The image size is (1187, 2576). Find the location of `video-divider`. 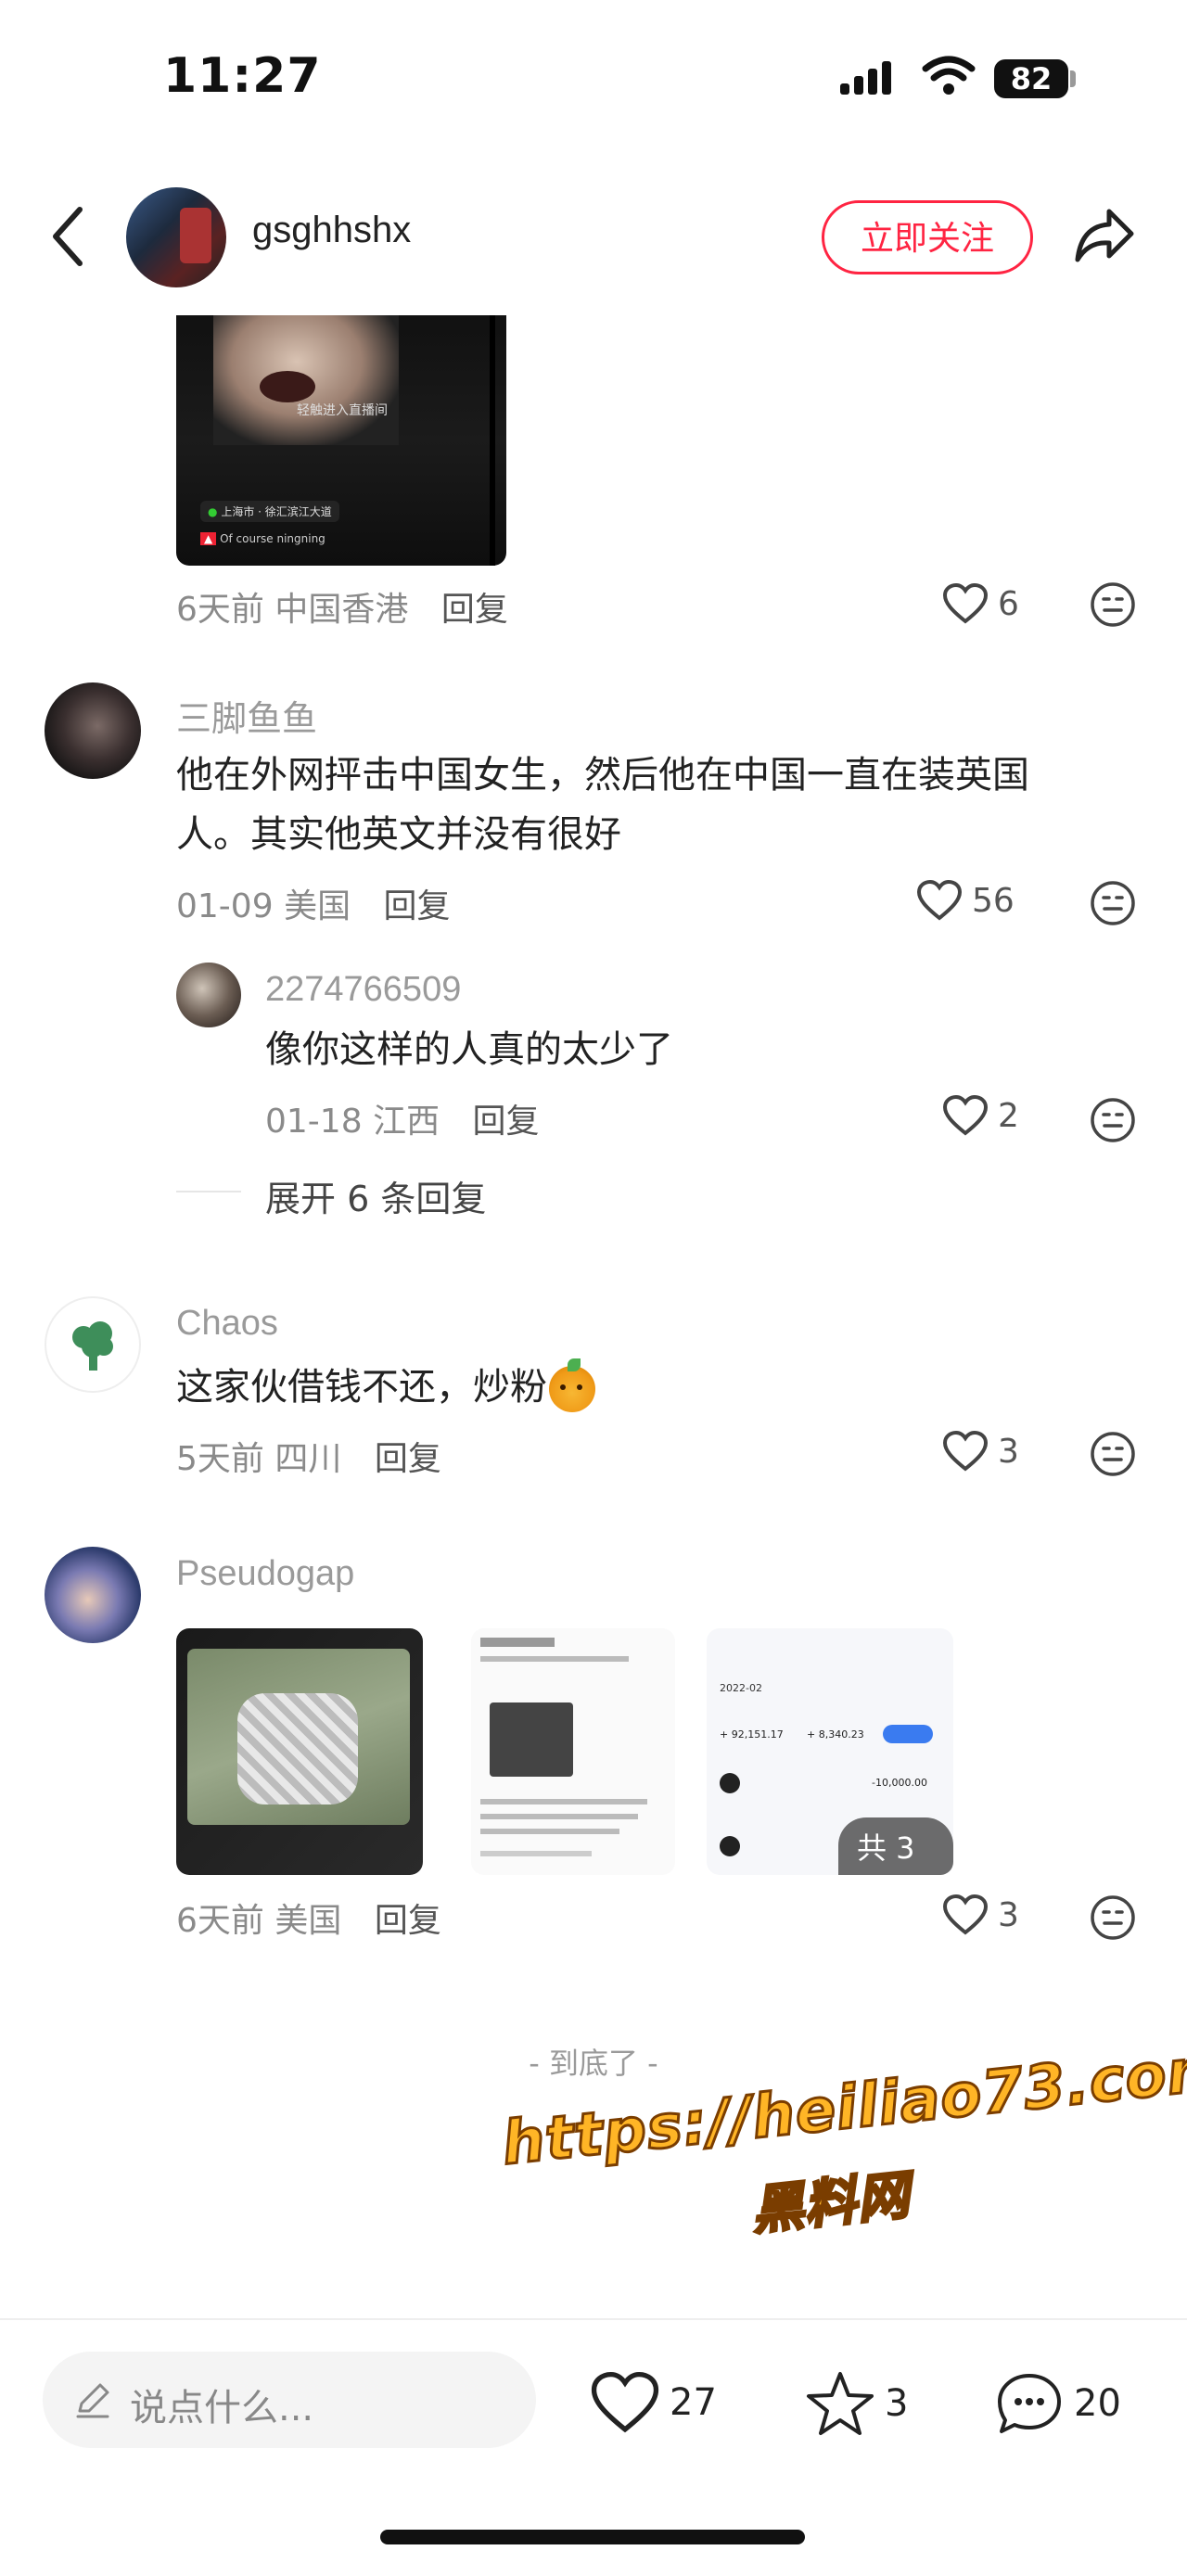

video-divider is located at coordinates (492, 440).